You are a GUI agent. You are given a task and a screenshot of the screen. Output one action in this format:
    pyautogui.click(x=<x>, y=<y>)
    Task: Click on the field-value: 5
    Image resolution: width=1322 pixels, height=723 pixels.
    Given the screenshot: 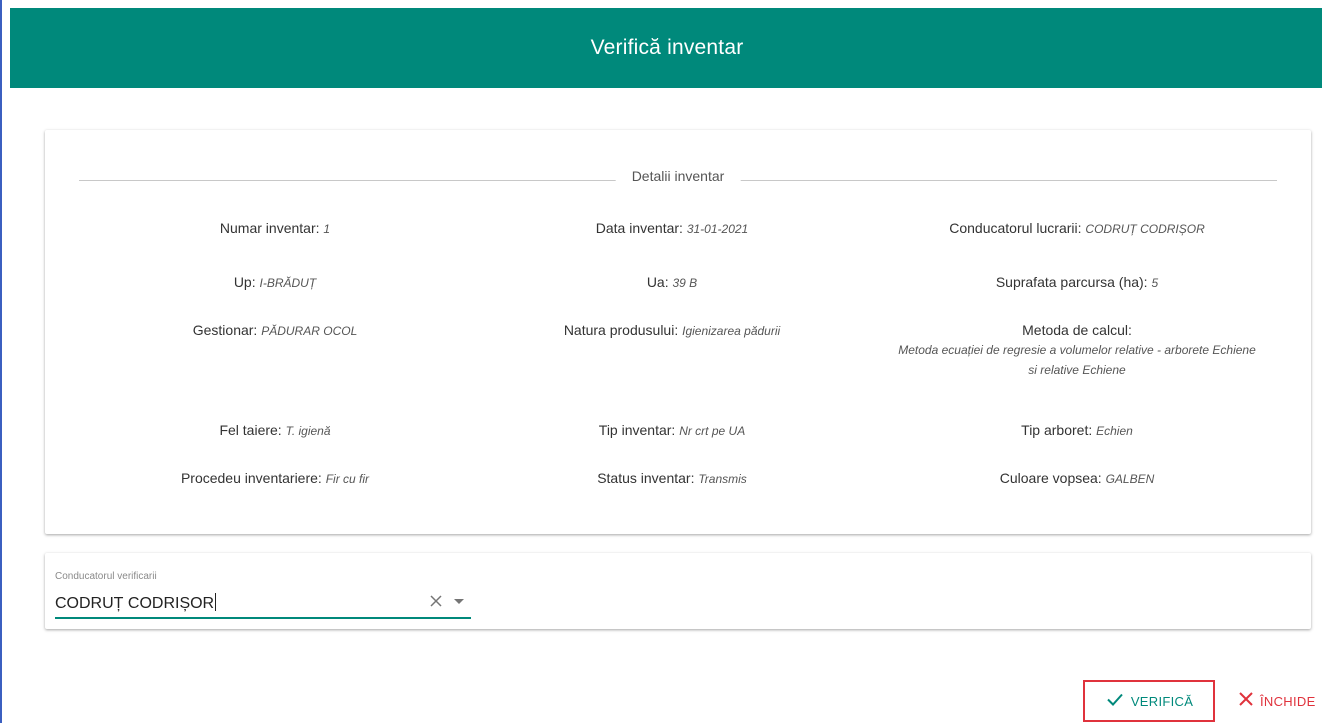 What is the action you would take?
    pyautogui.click(x=1155, y=283)
    